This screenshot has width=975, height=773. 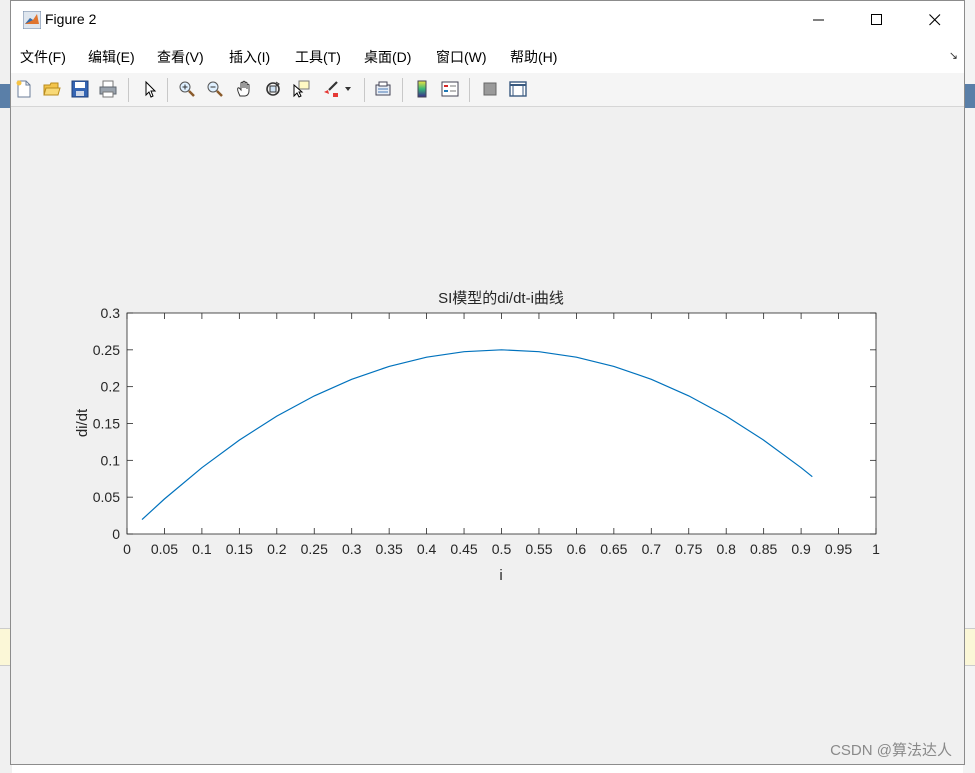 I want to click on x-tick-label: 1, so click(x=876, y=549).